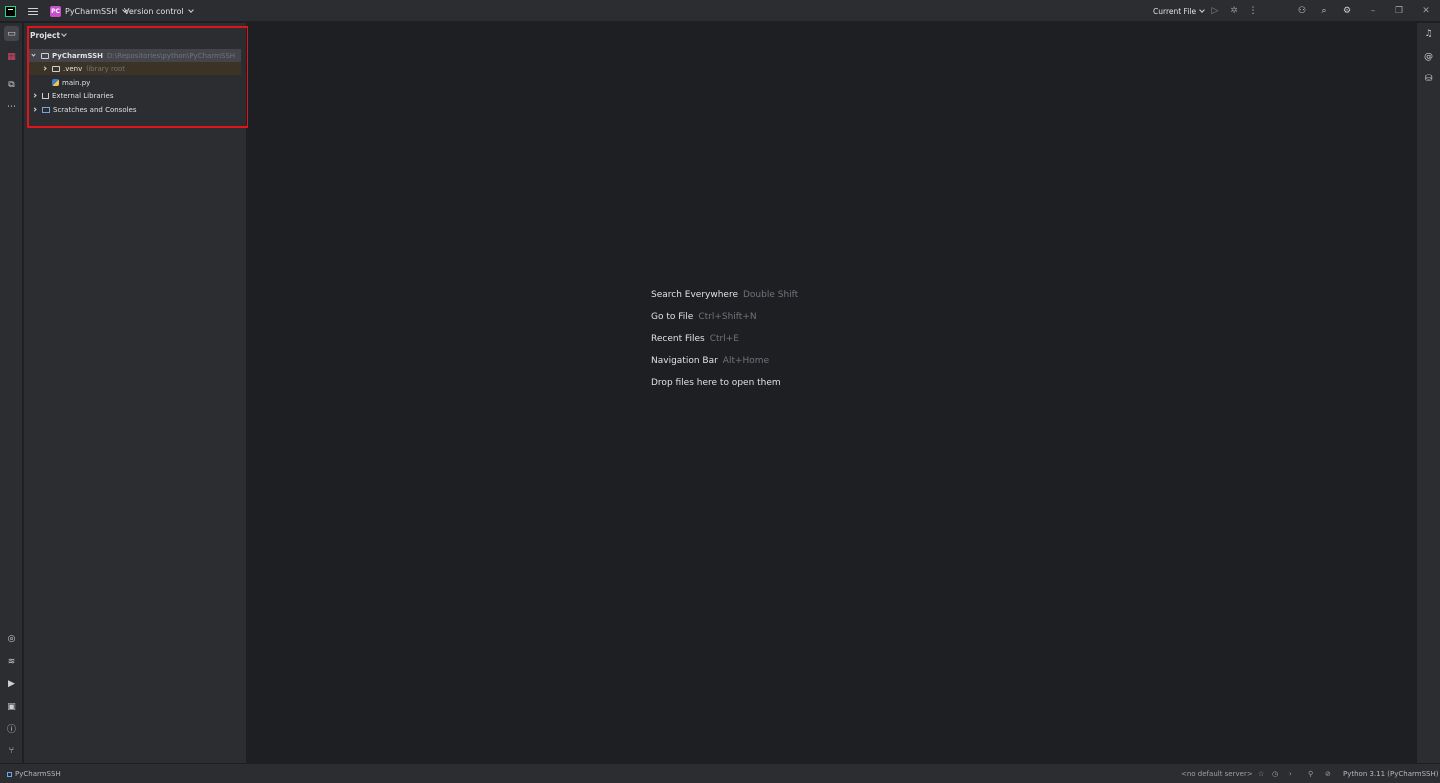 Image resolution: width=1440 pixels, height=783 pixels. I want to click on project-panel-title: Project, so click(45, 35).